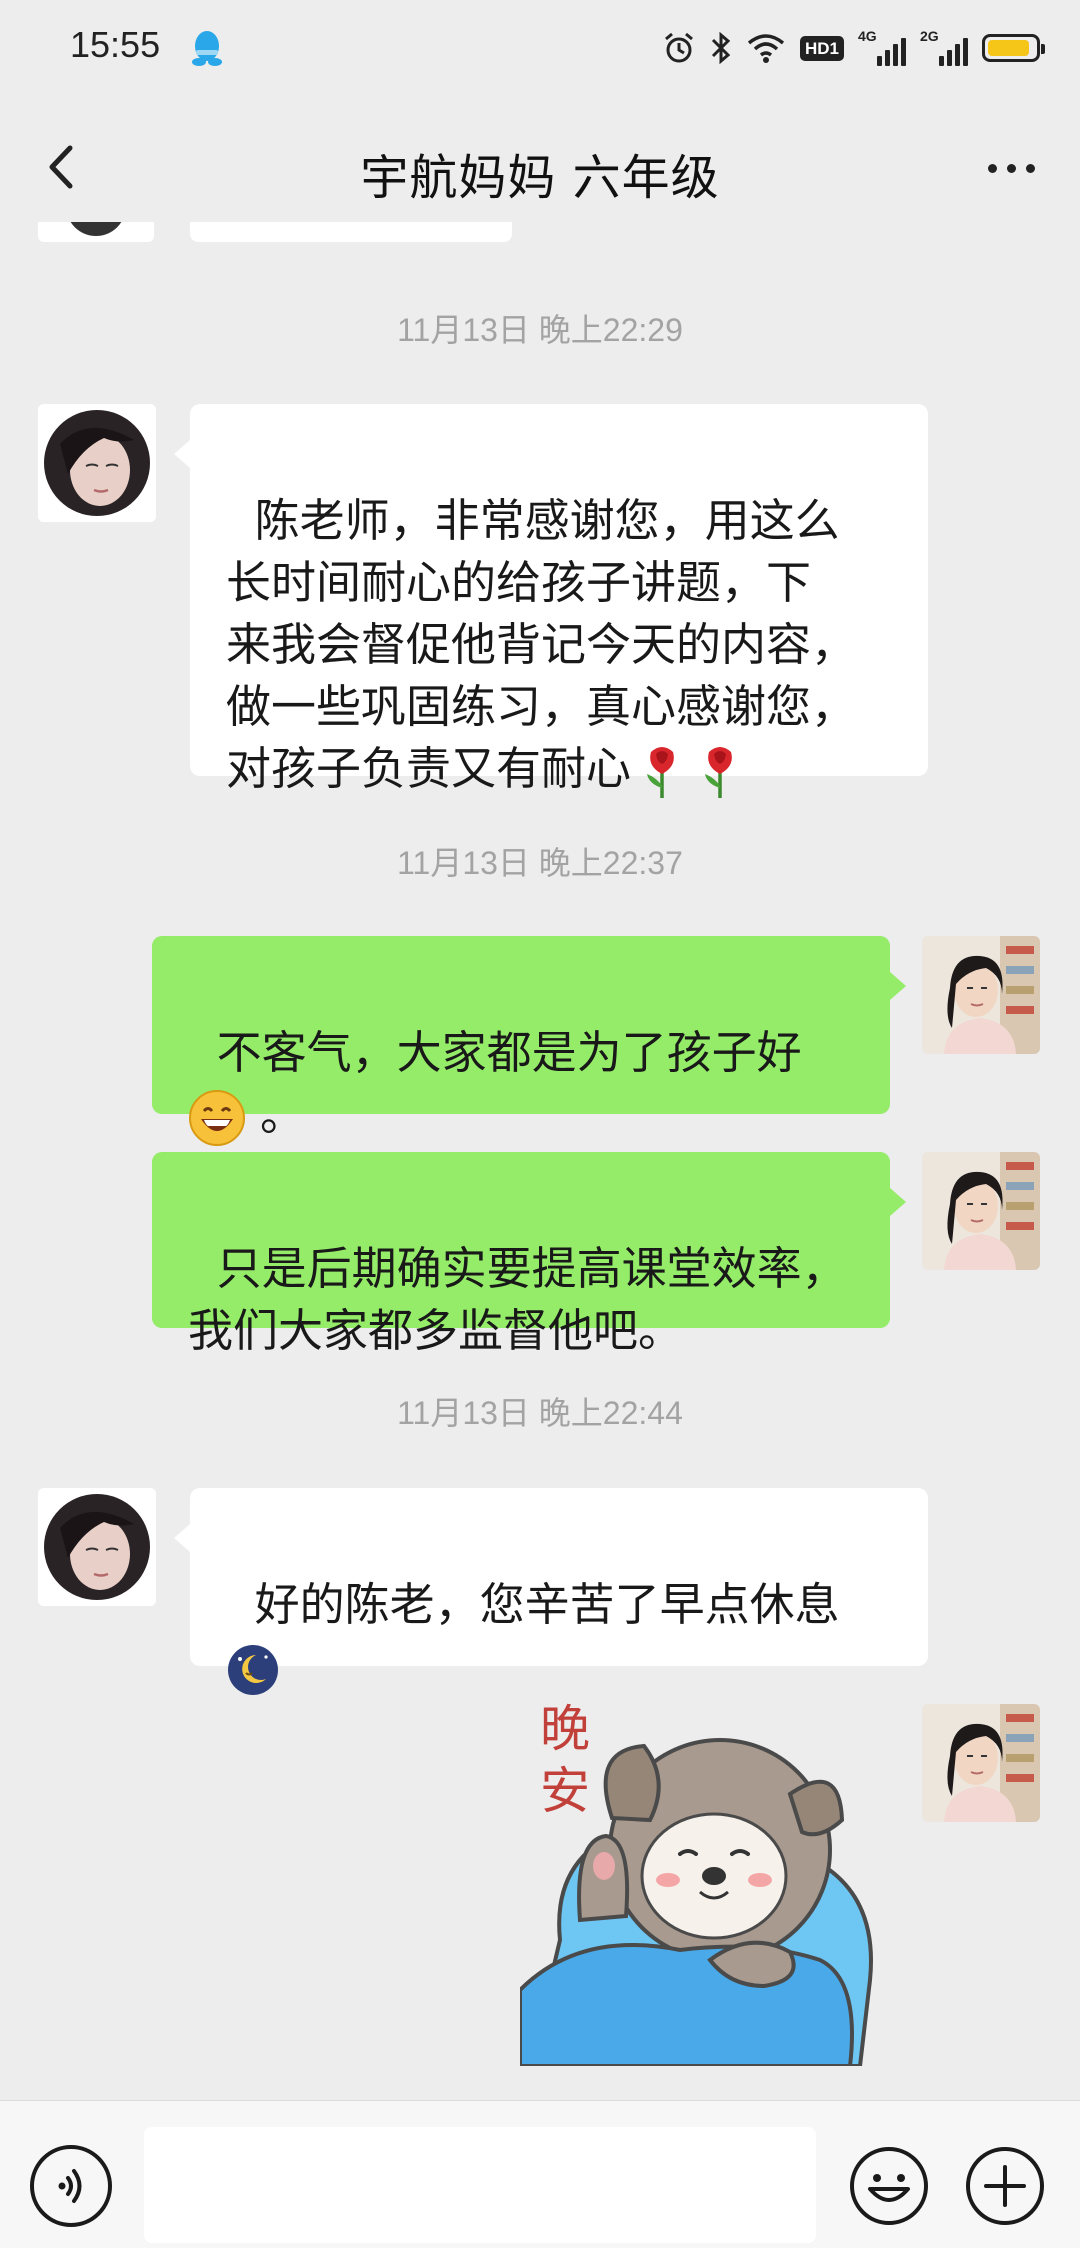  I want to click on outgoing-message-bubble: 只是后期确实要提高课堂效率， 我们大家都多监督他吧。, so click(529, 1254).